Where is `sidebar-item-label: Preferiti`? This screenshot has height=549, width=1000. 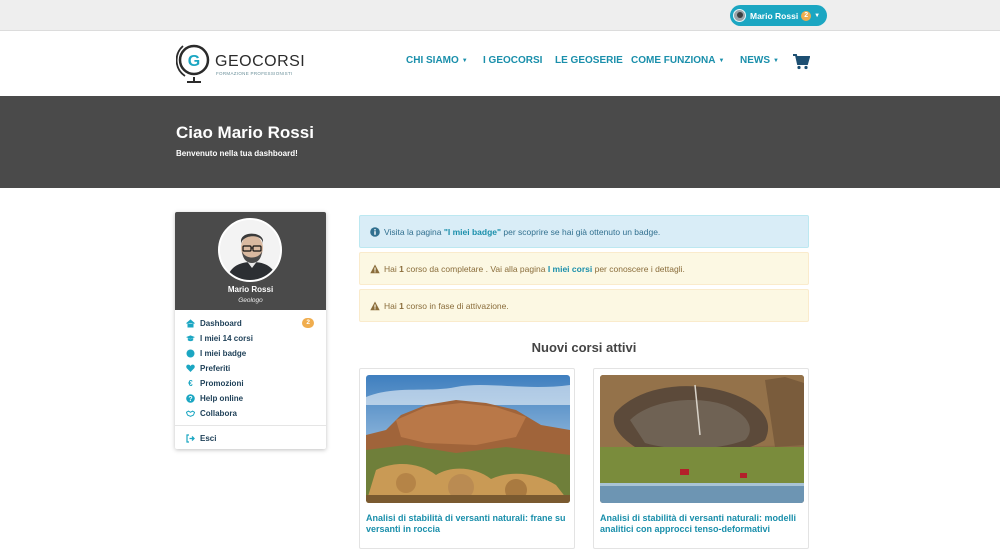 sidebar-item-label: Preferiti is located at coordinates (215, 368).